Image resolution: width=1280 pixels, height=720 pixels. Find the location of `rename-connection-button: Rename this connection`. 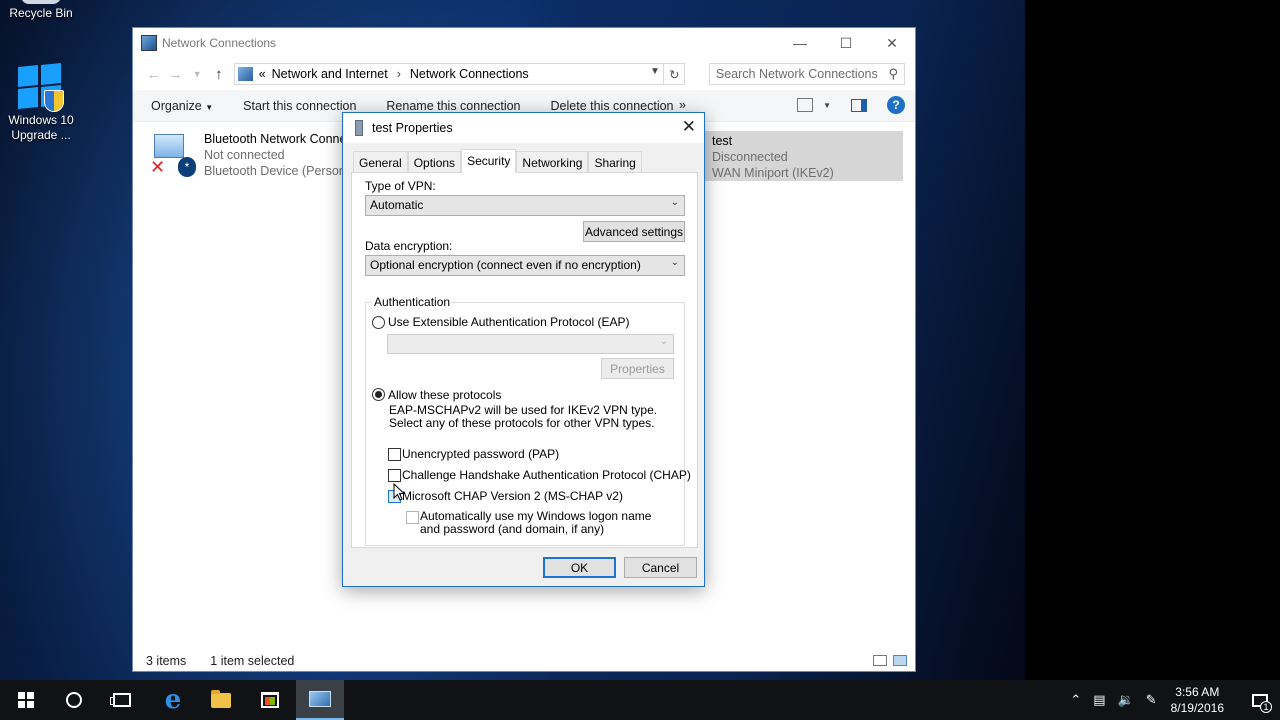

rename-connection-button: Rename this connection is located at coordinates (453, 106).